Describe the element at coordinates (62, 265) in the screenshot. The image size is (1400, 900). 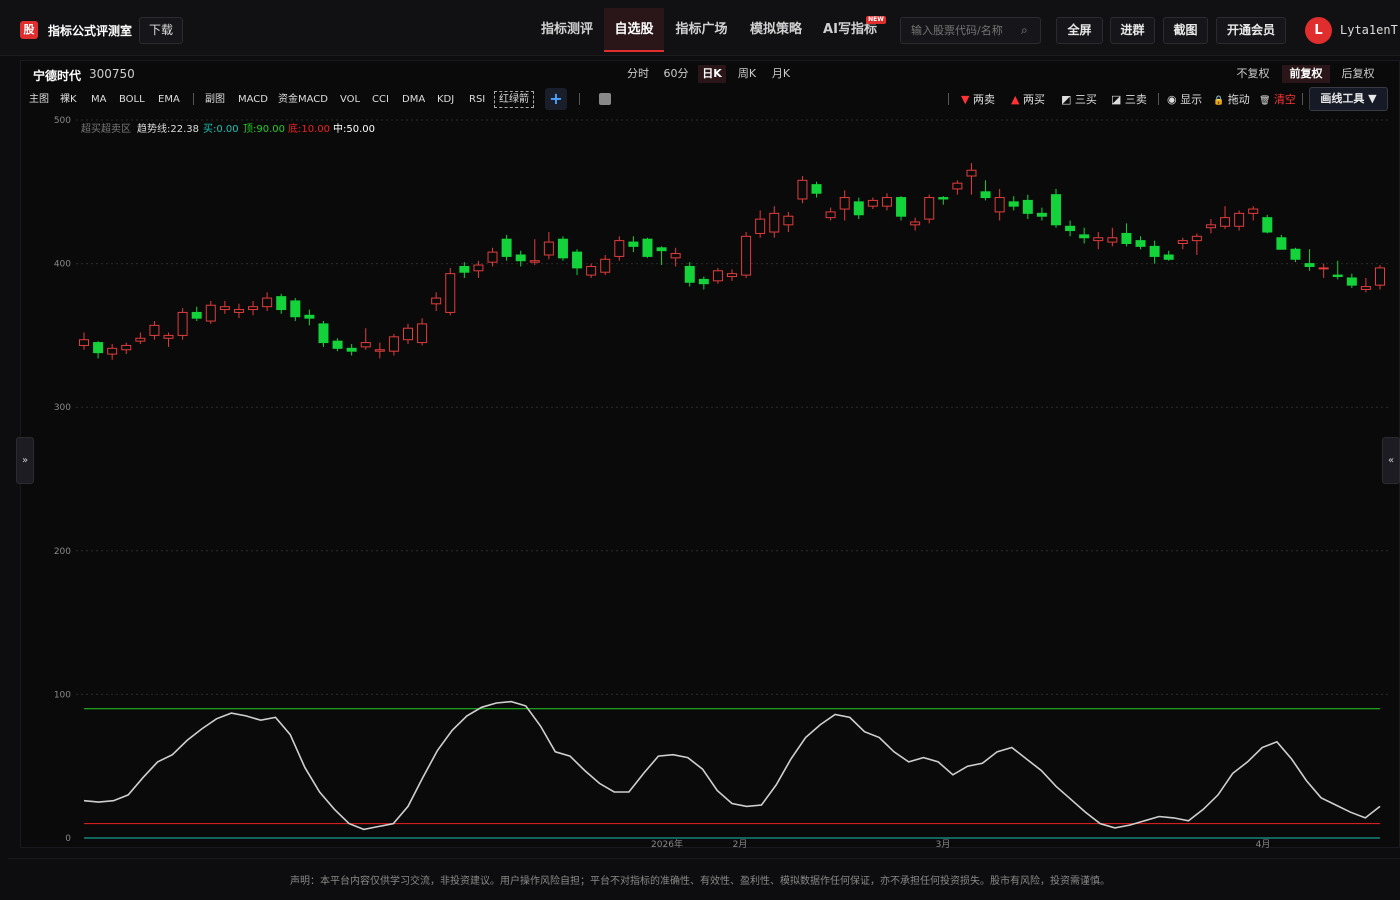
I see `y-tick-label: 400` at that location.